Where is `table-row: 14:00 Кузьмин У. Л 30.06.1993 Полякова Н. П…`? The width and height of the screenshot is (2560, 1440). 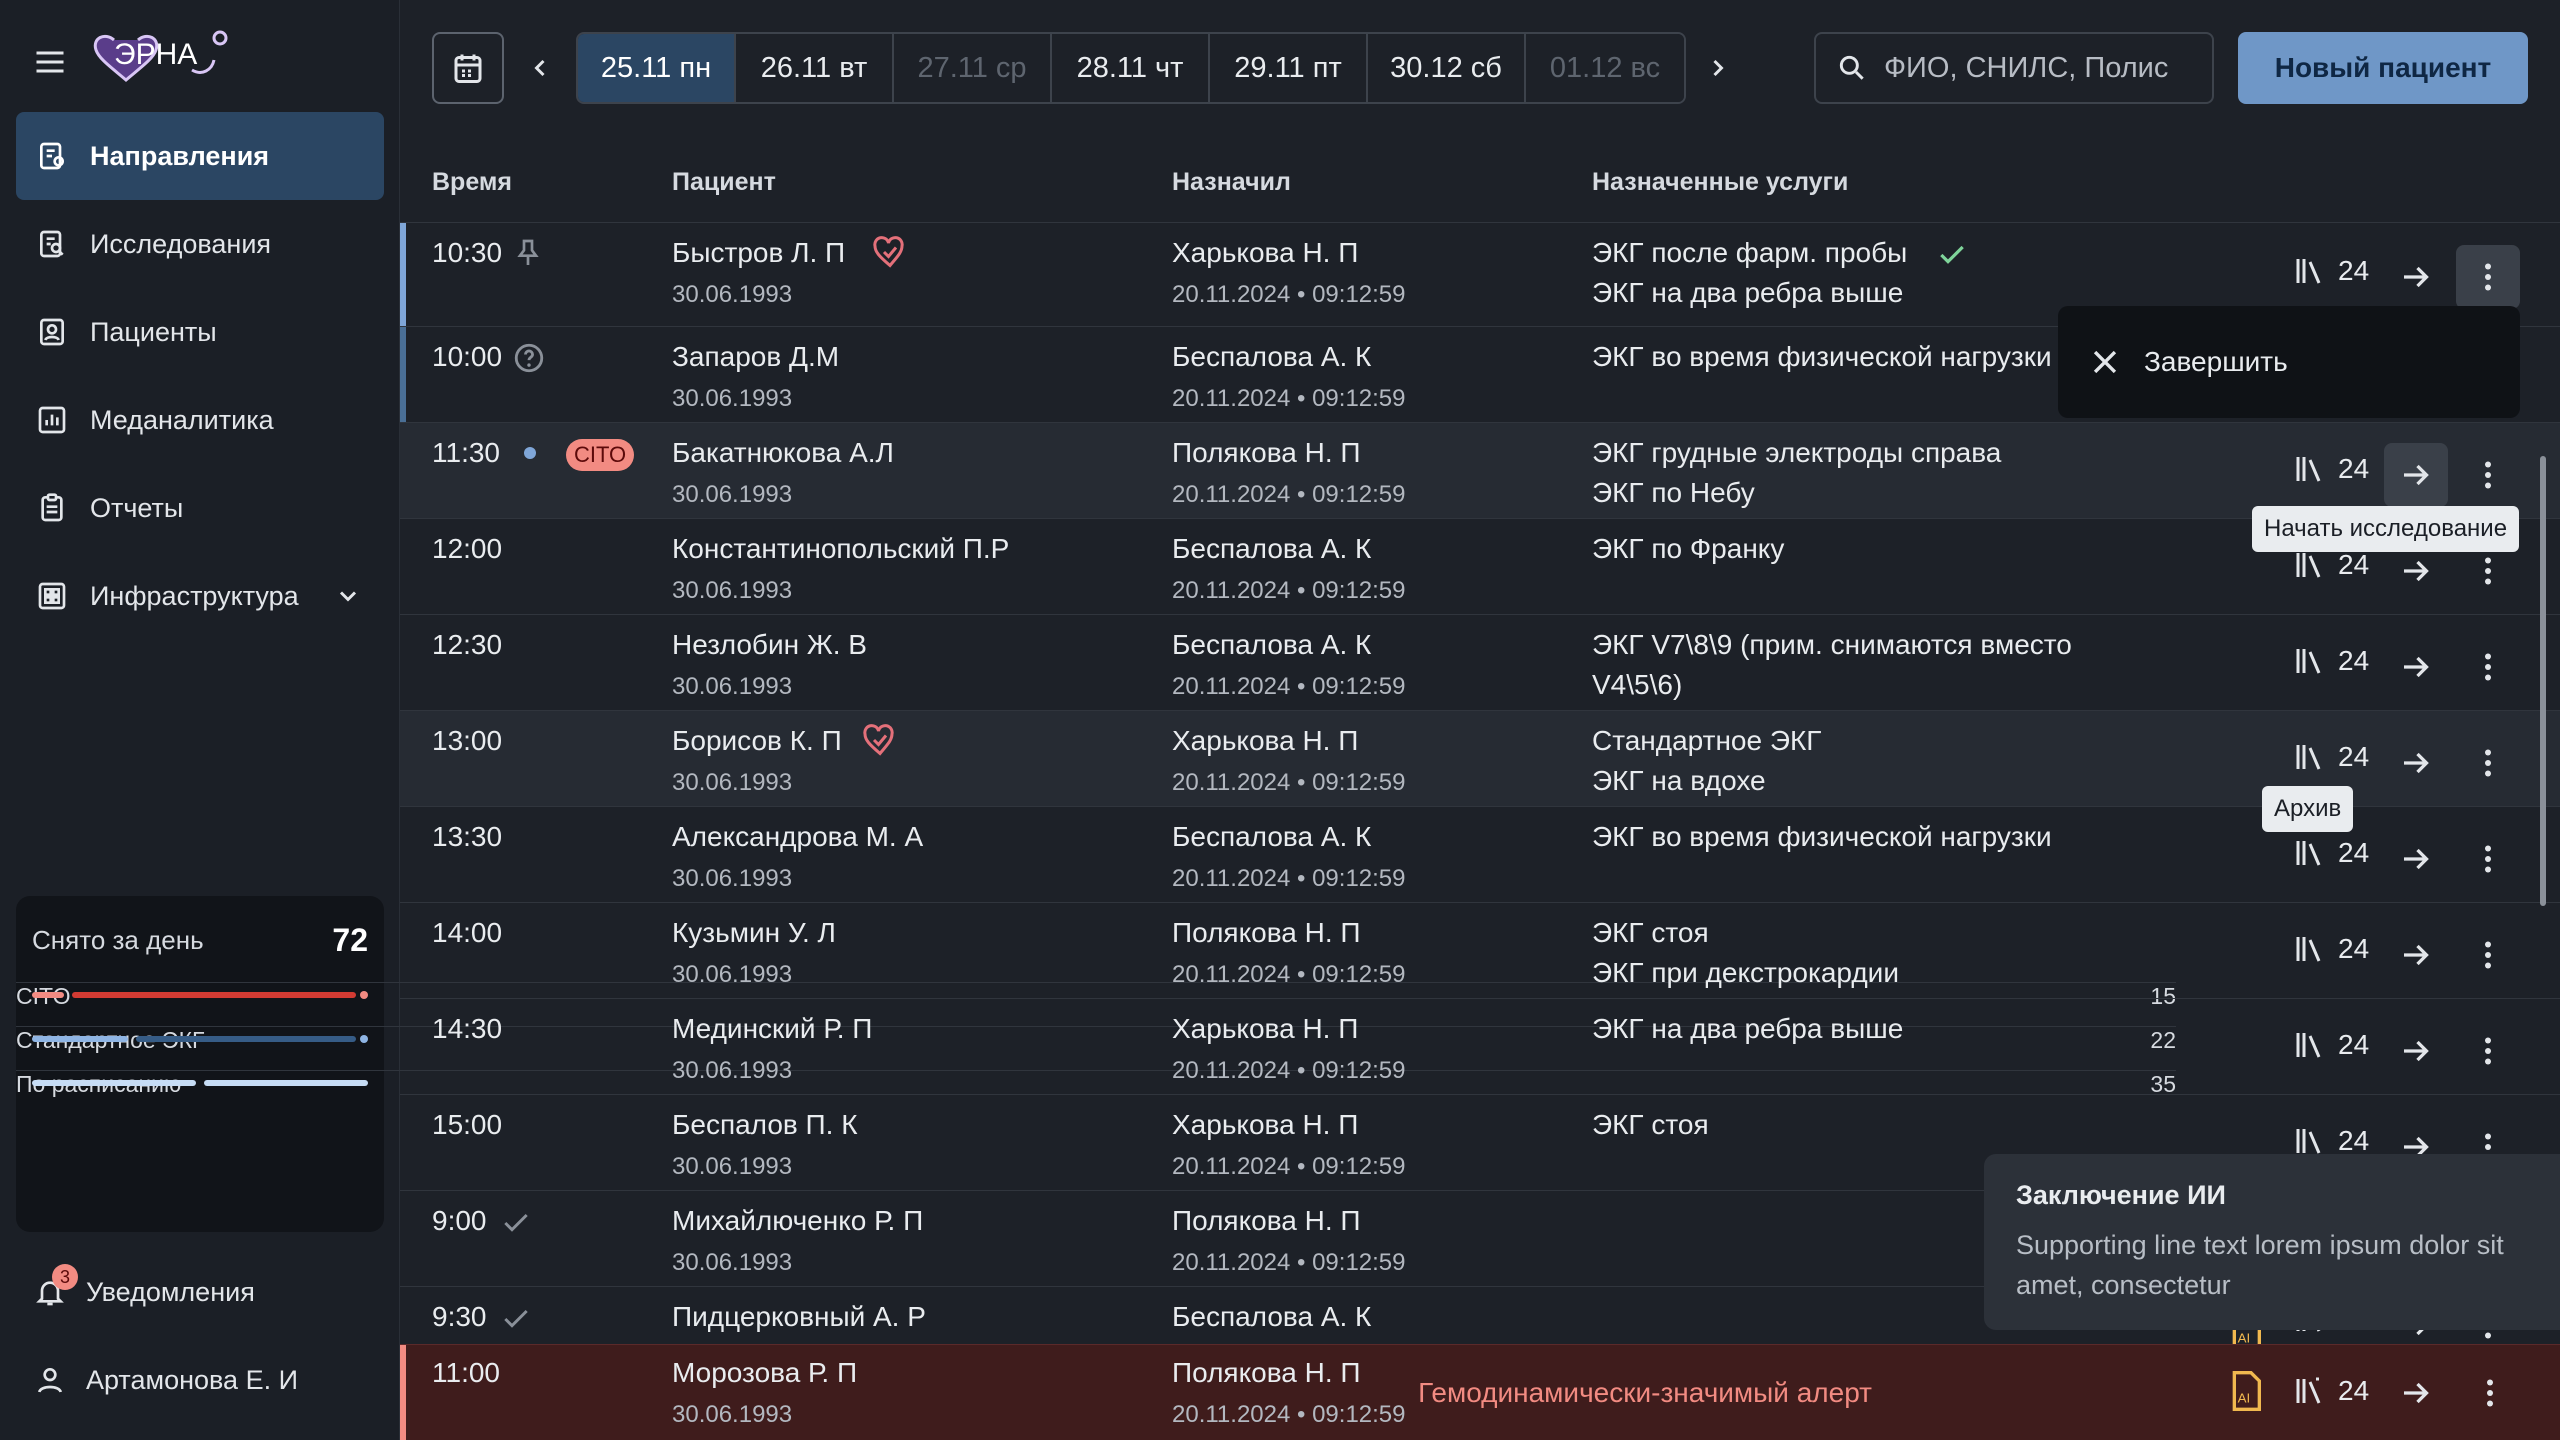 table-row: 14:00 Кузьмин У. Л 30.06.1993 Полякова Н. П… is located at coordinates (1480, 950).